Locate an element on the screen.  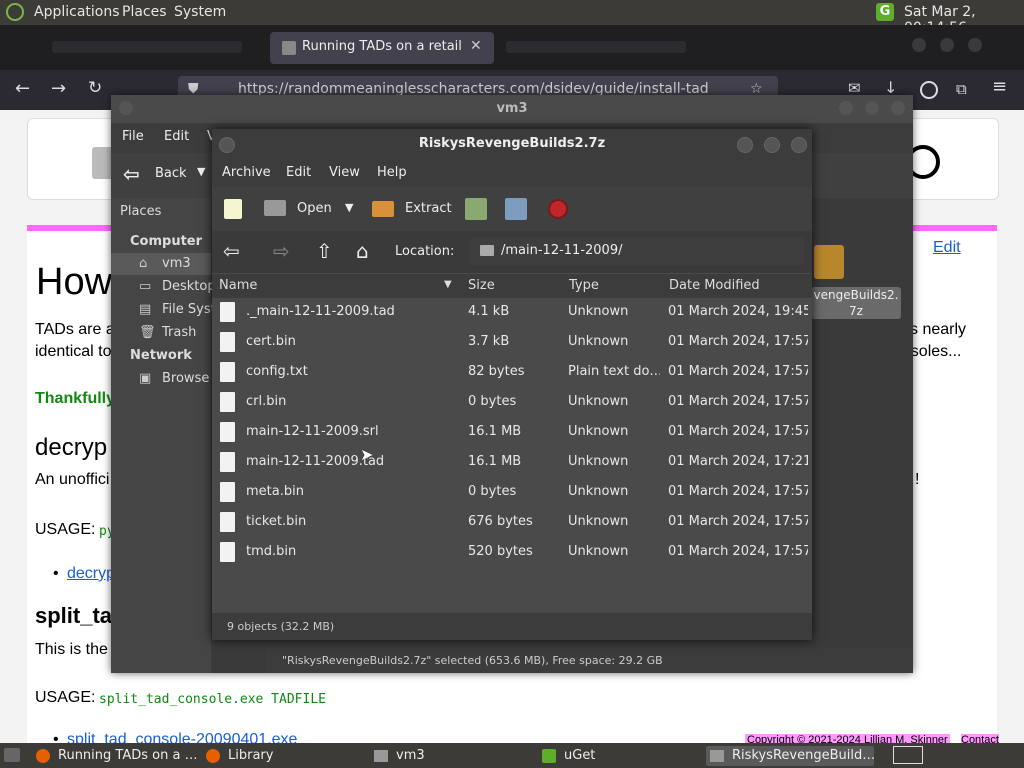
taskbar-item-uget: uGet is located at coordinates (622, 756).